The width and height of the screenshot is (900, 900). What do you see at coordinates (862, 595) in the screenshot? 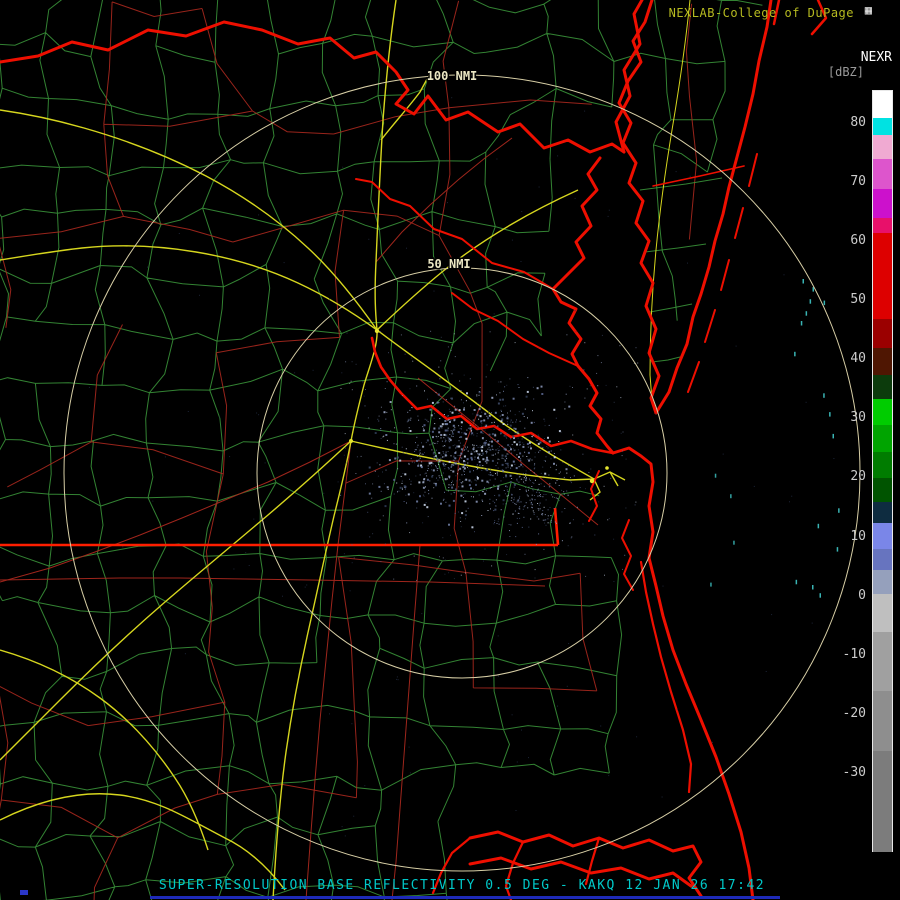
I see `colorbar-tick-label: 0` at bounding box center [862, 595].